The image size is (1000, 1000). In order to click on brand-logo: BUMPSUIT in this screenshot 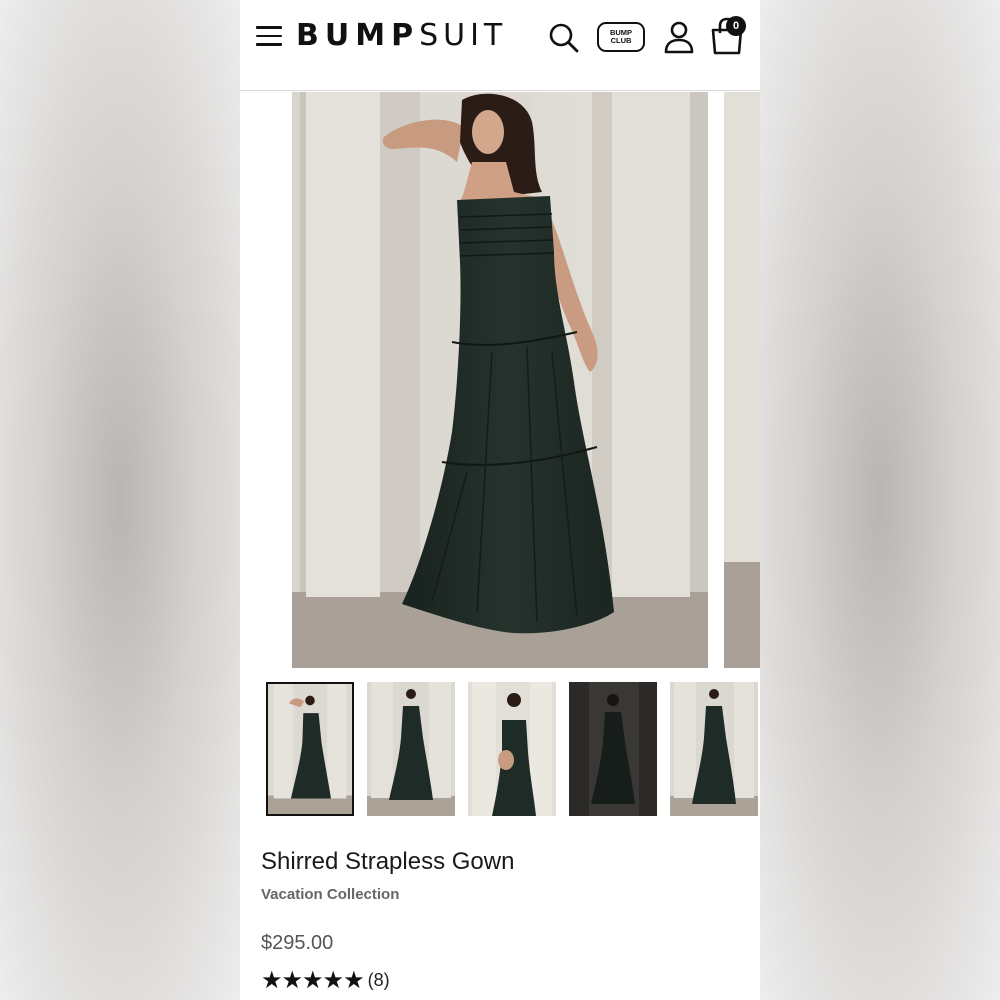, I will do `click(401, 36)`.